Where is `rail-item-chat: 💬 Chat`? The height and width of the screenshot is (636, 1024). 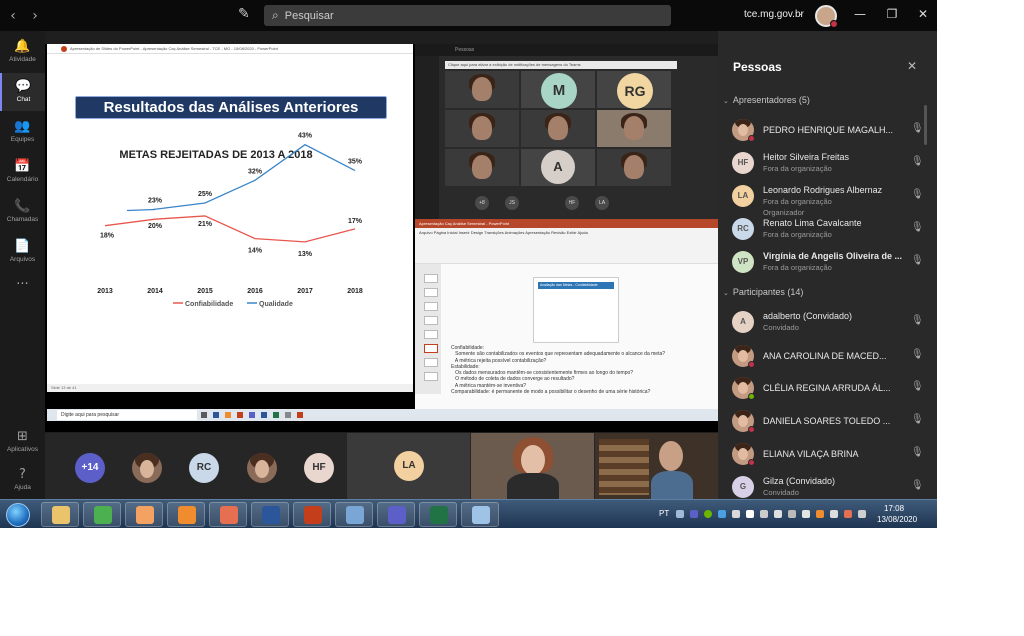 rail-item-chat: 💬 Chat is located at coordinates (22, 92).